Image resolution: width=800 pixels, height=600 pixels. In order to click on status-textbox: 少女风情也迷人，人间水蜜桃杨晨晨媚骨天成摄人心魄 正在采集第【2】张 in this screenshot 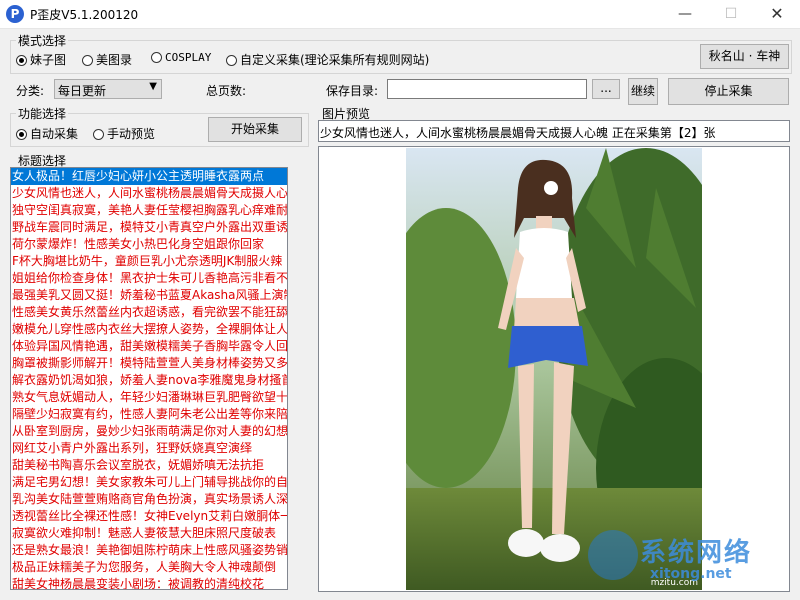, I will do `click(554, 131)`.